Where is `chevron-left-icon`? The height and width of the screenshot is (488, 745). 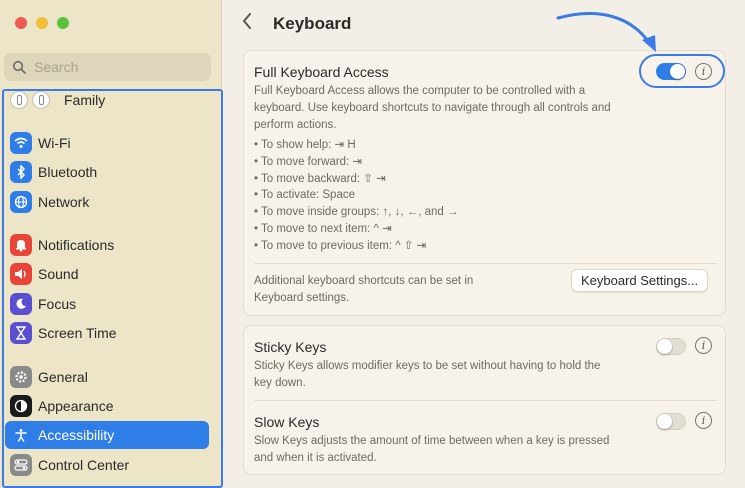
chevron-left-icon is located at coordinates (247, 21).